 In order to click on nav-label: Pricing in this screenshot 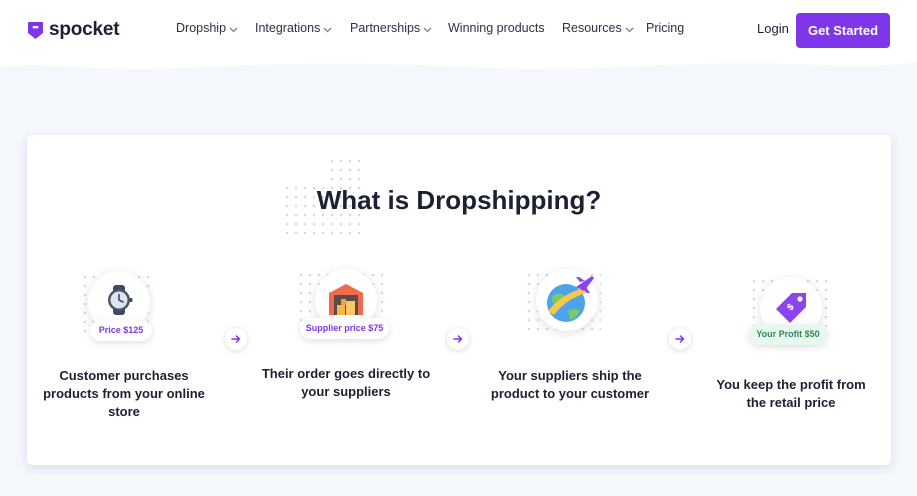, I will do `click(665, 28)`.